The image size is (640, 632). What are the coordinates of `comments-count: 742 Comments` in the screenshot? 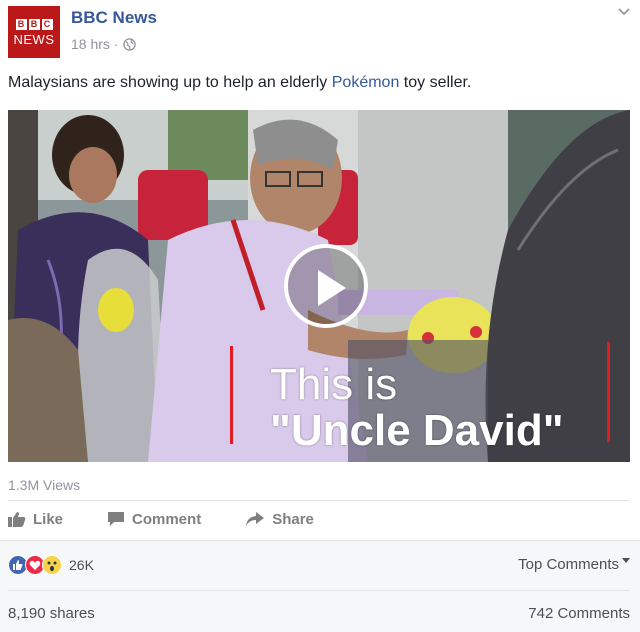 It's located at (579, 613).